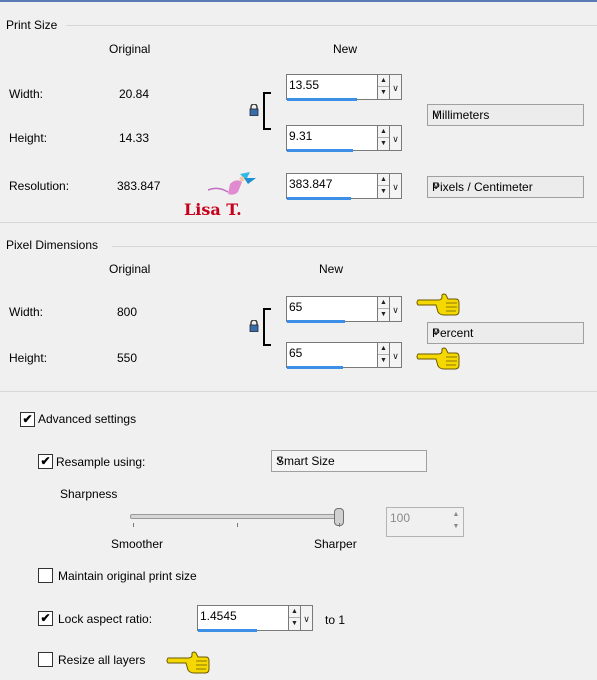 The height and width of the screenshot is (680, 597). I want to click on advanced-settings-label: Advanced settings, so click(87, 419).